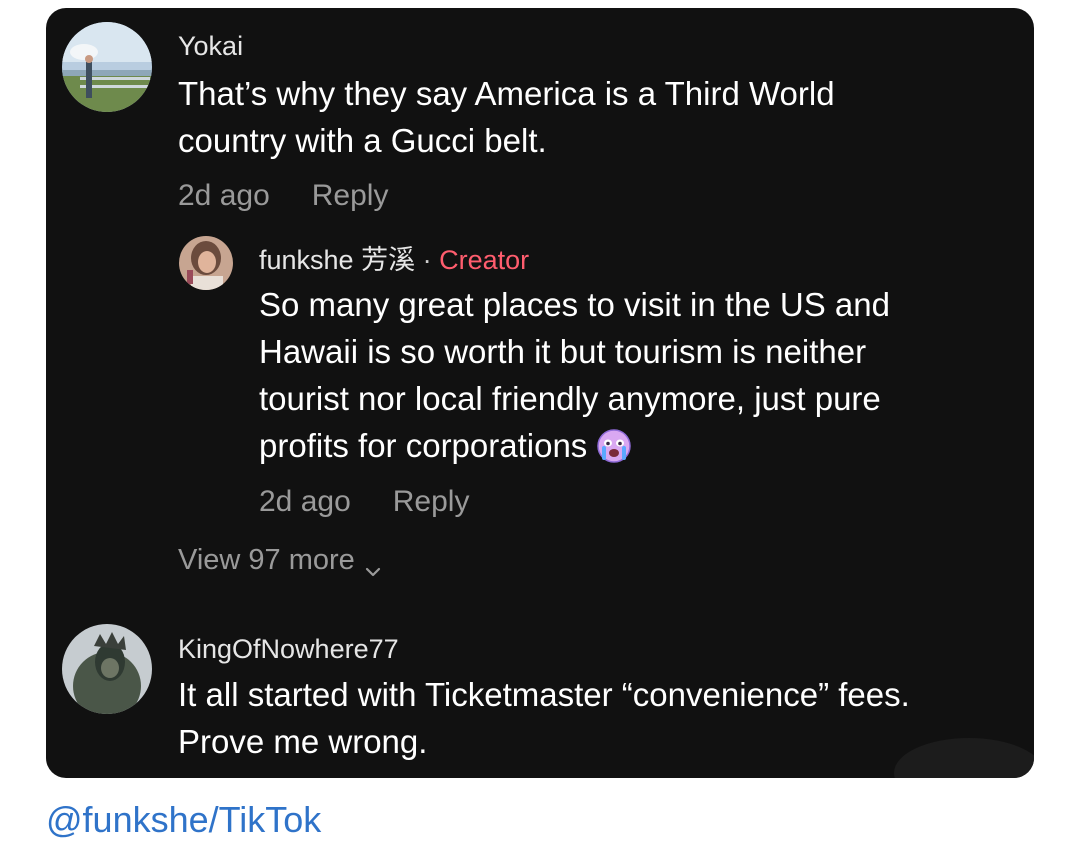 Image resolution: width=1080 pixels, height=853 pixels. I want to click on comment-username: Yokai, so click(210, 46).